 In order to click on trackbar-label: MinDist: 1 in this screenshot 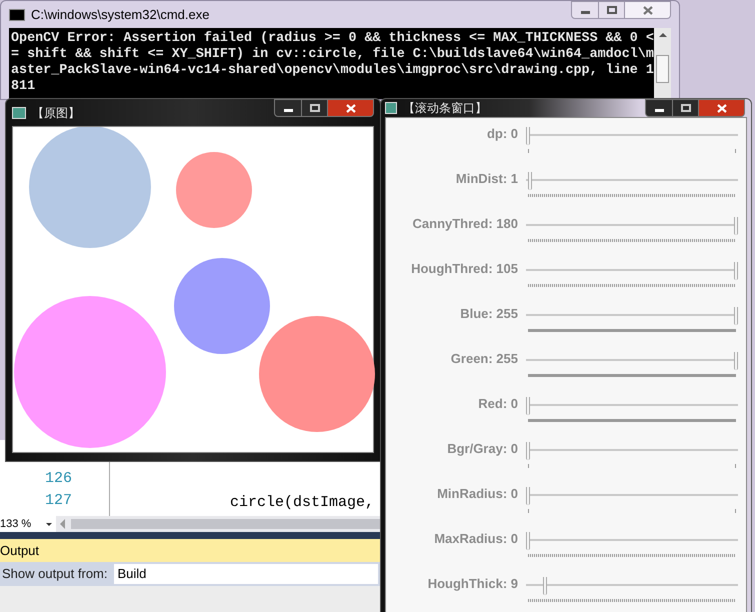, I will do `click(486, 179)`.